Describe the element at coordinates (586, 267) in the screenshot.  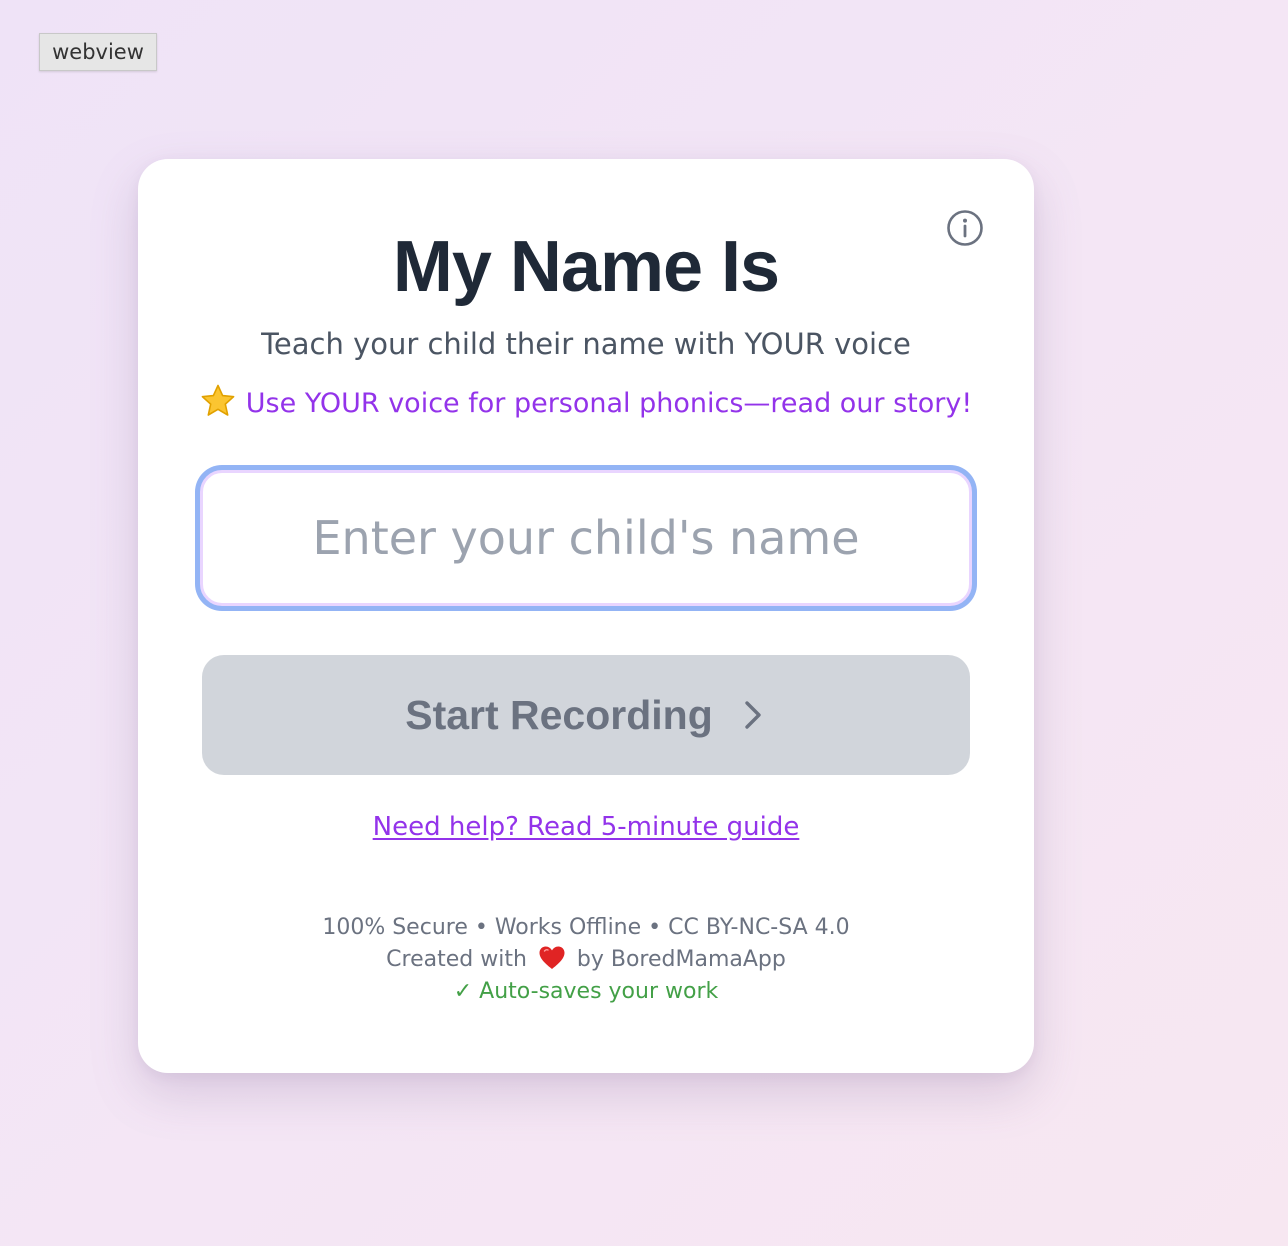
I see `page-title: My Name Is` at that location.